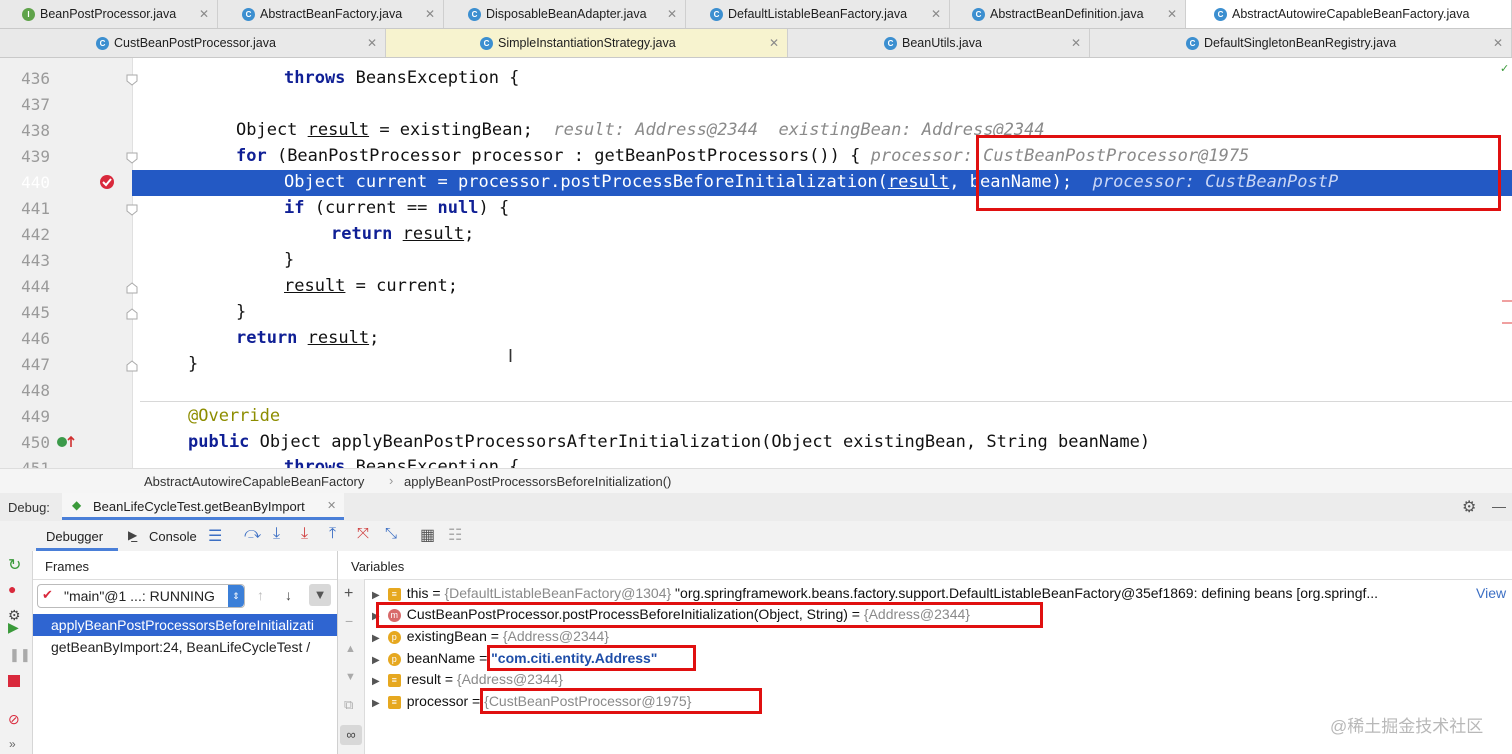  What do you see at coordinates (1506, 264) in the screenshot?
I see `error-stripe: ✓` at bounding box center [1506, 264].